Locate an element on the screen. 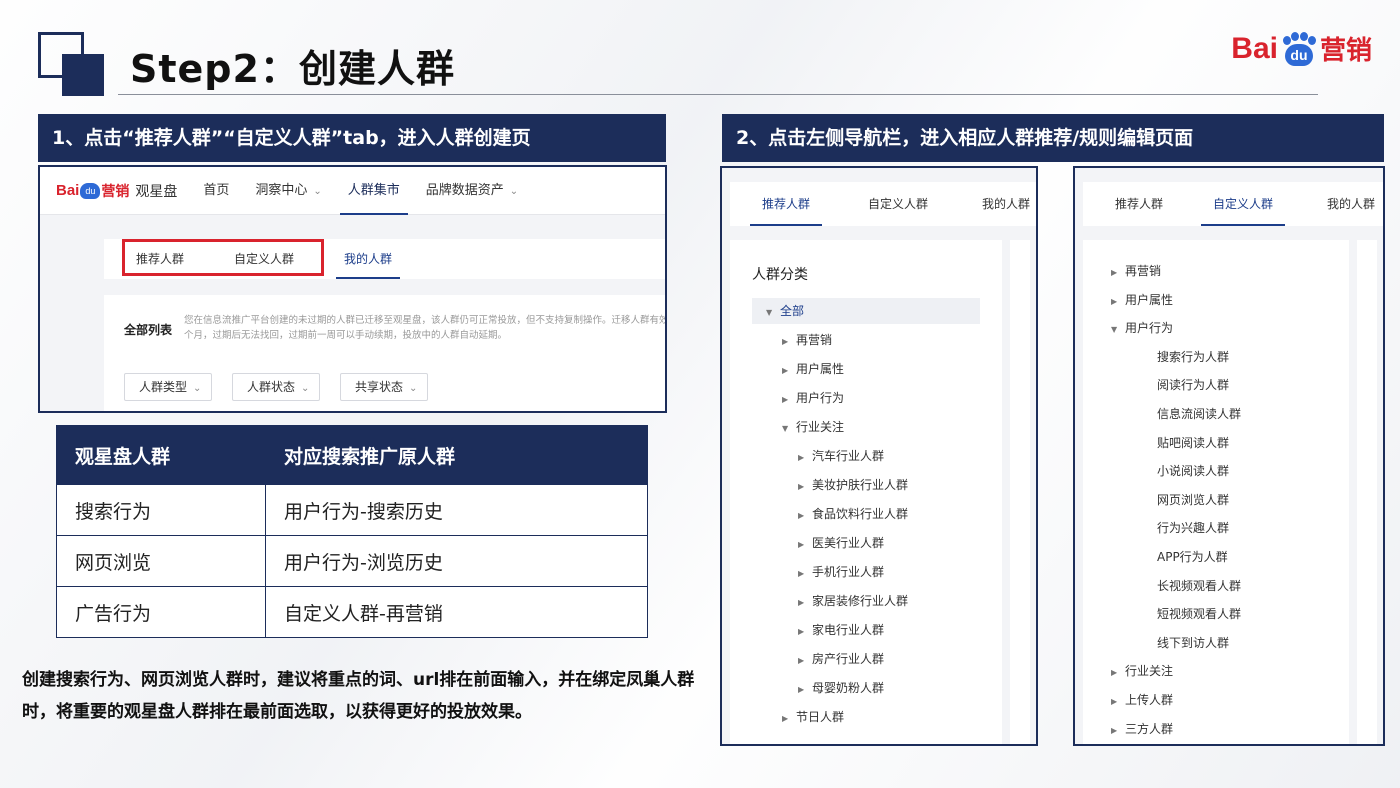 Image resolution: width=1400 pixels, height=788 pixels. tree-item: ▶ 三方人群 is located at coordinates (1128, 729).